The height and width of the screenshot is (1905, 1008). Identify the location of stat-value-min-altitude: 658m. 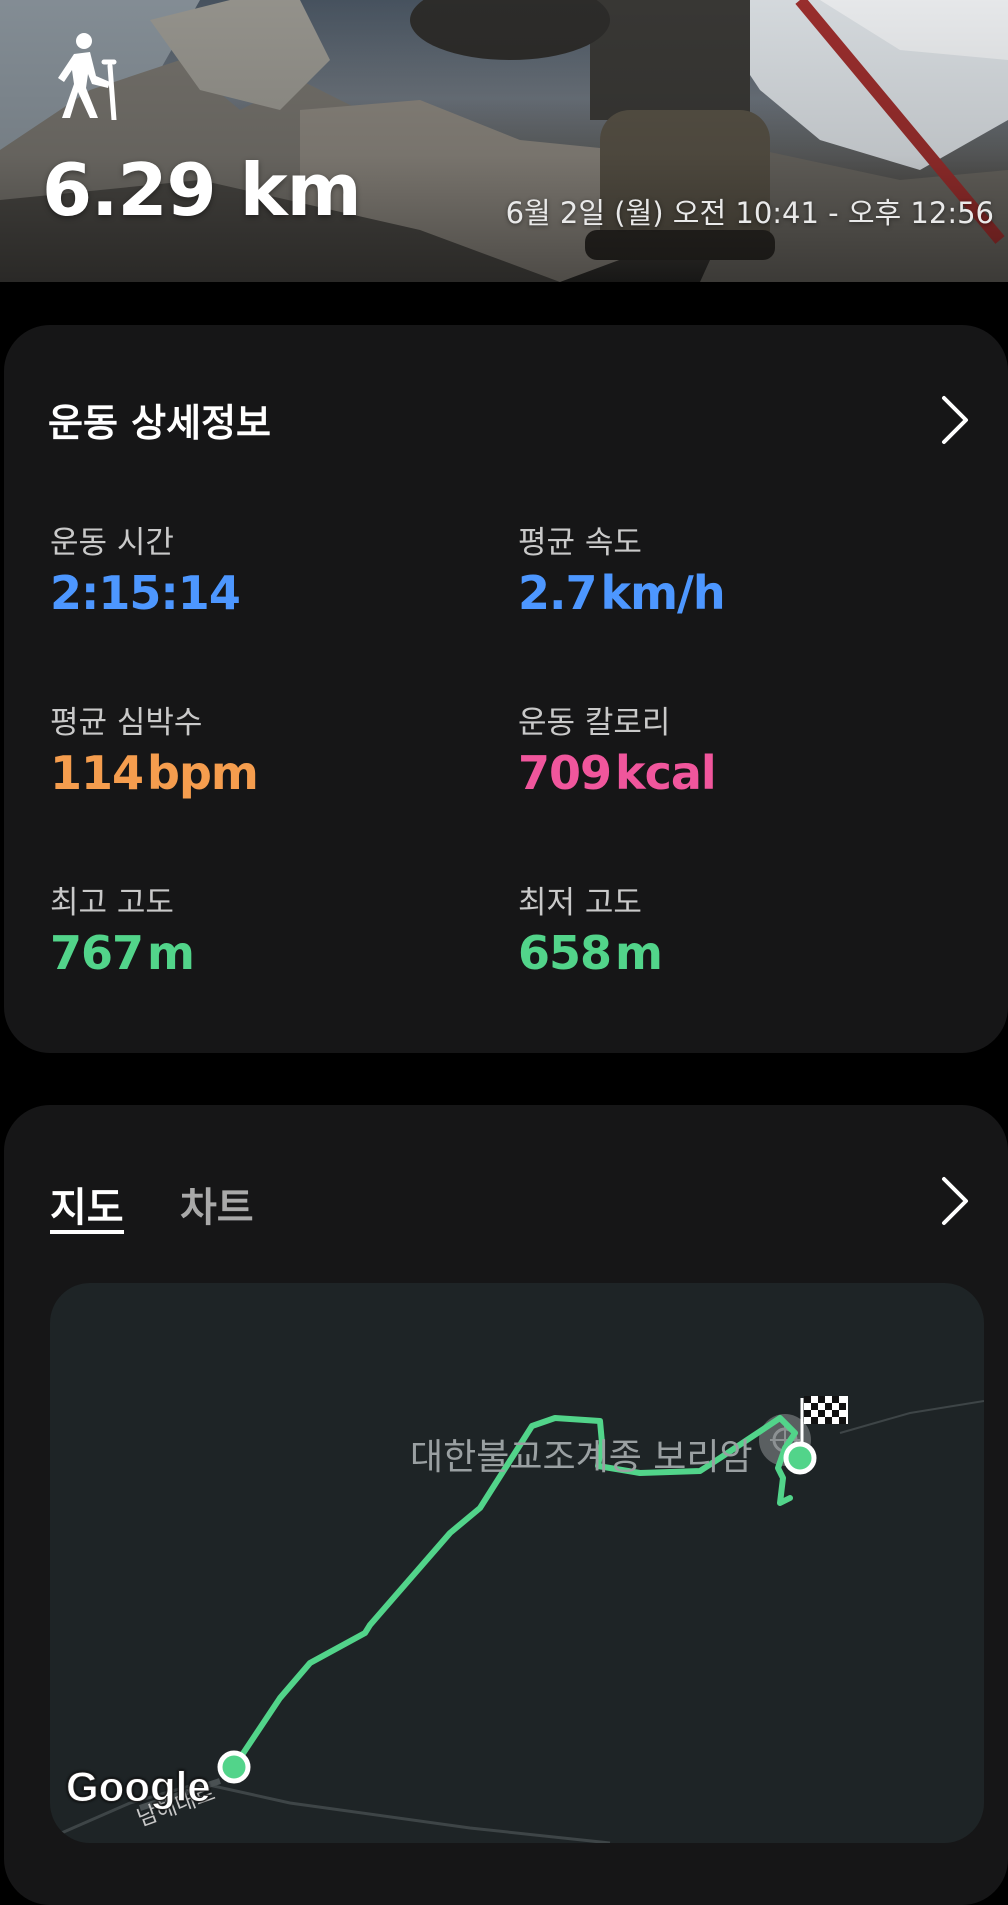
(590, 953).